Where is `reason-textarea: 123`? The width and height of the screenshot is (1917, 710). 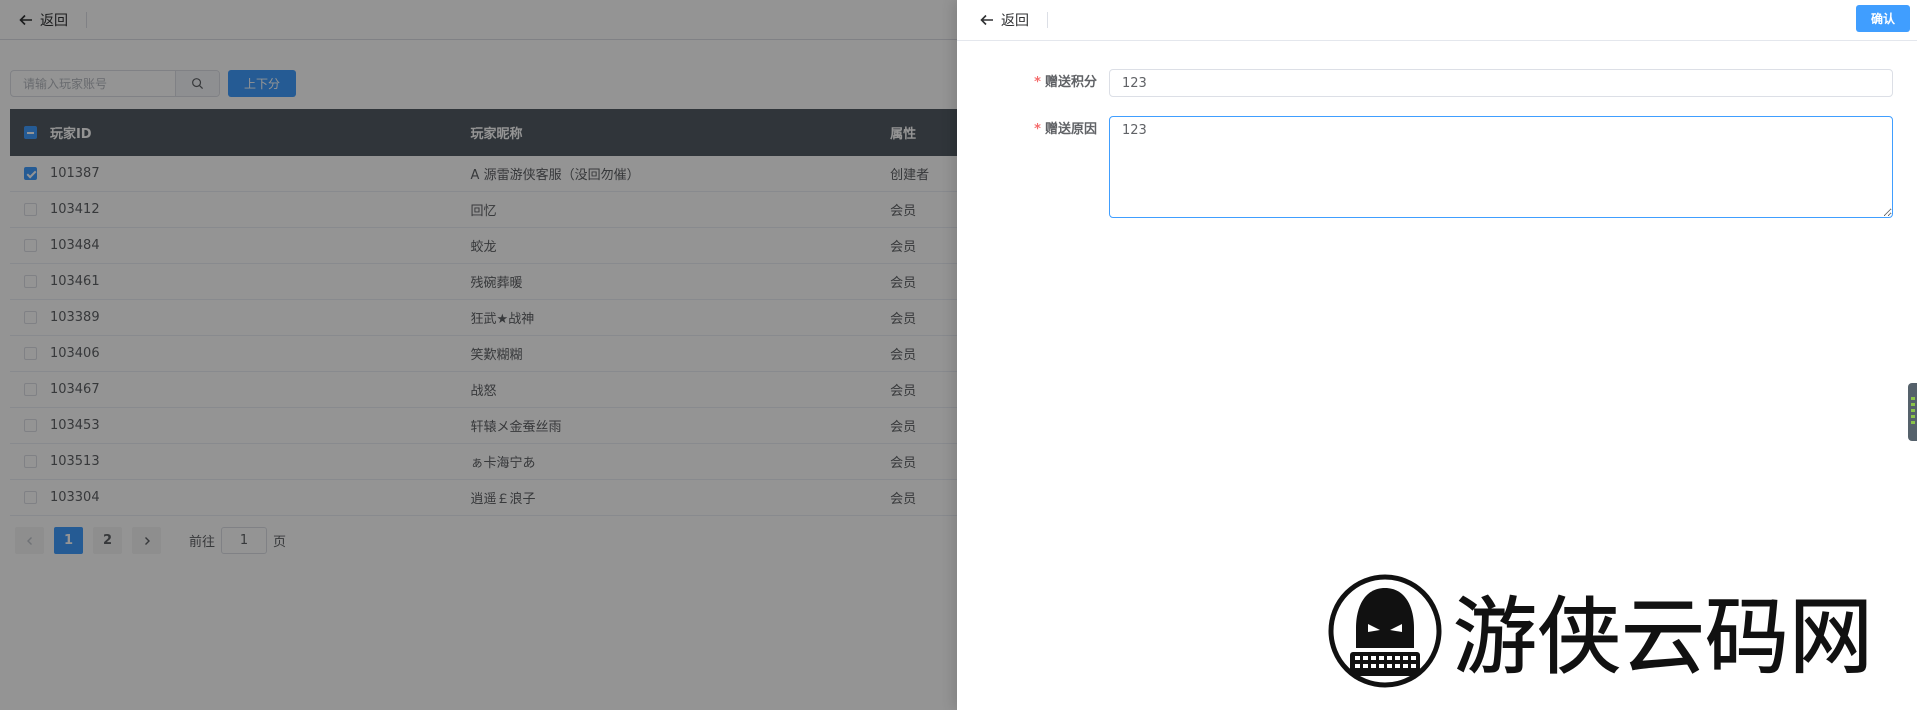
reason-textarea: 123 is located at coordinates (1501, 167).